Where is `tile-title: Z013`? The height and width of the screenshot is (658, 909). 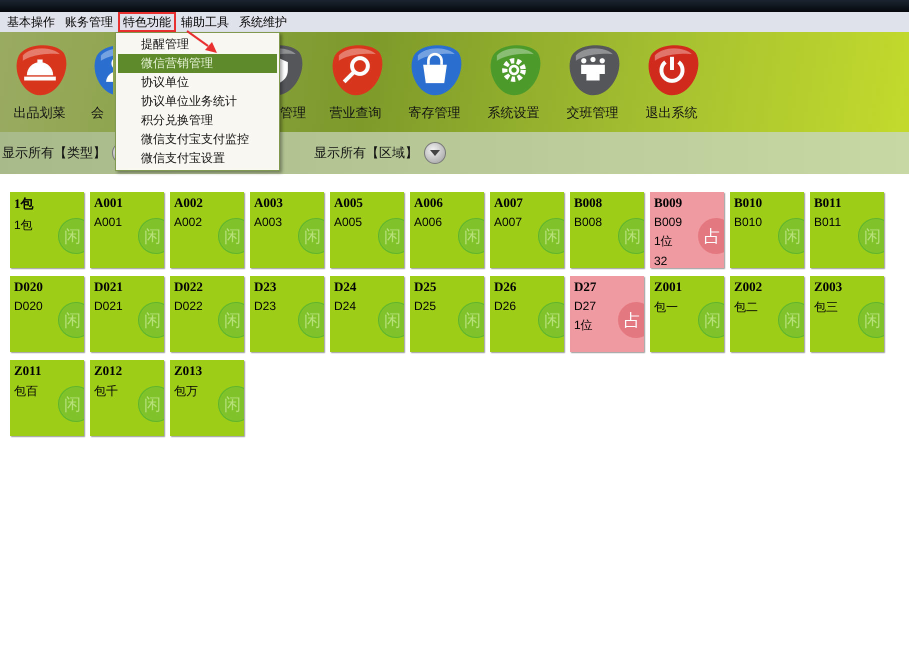 tile-title: Z013 is located at coordinates (188, 371).